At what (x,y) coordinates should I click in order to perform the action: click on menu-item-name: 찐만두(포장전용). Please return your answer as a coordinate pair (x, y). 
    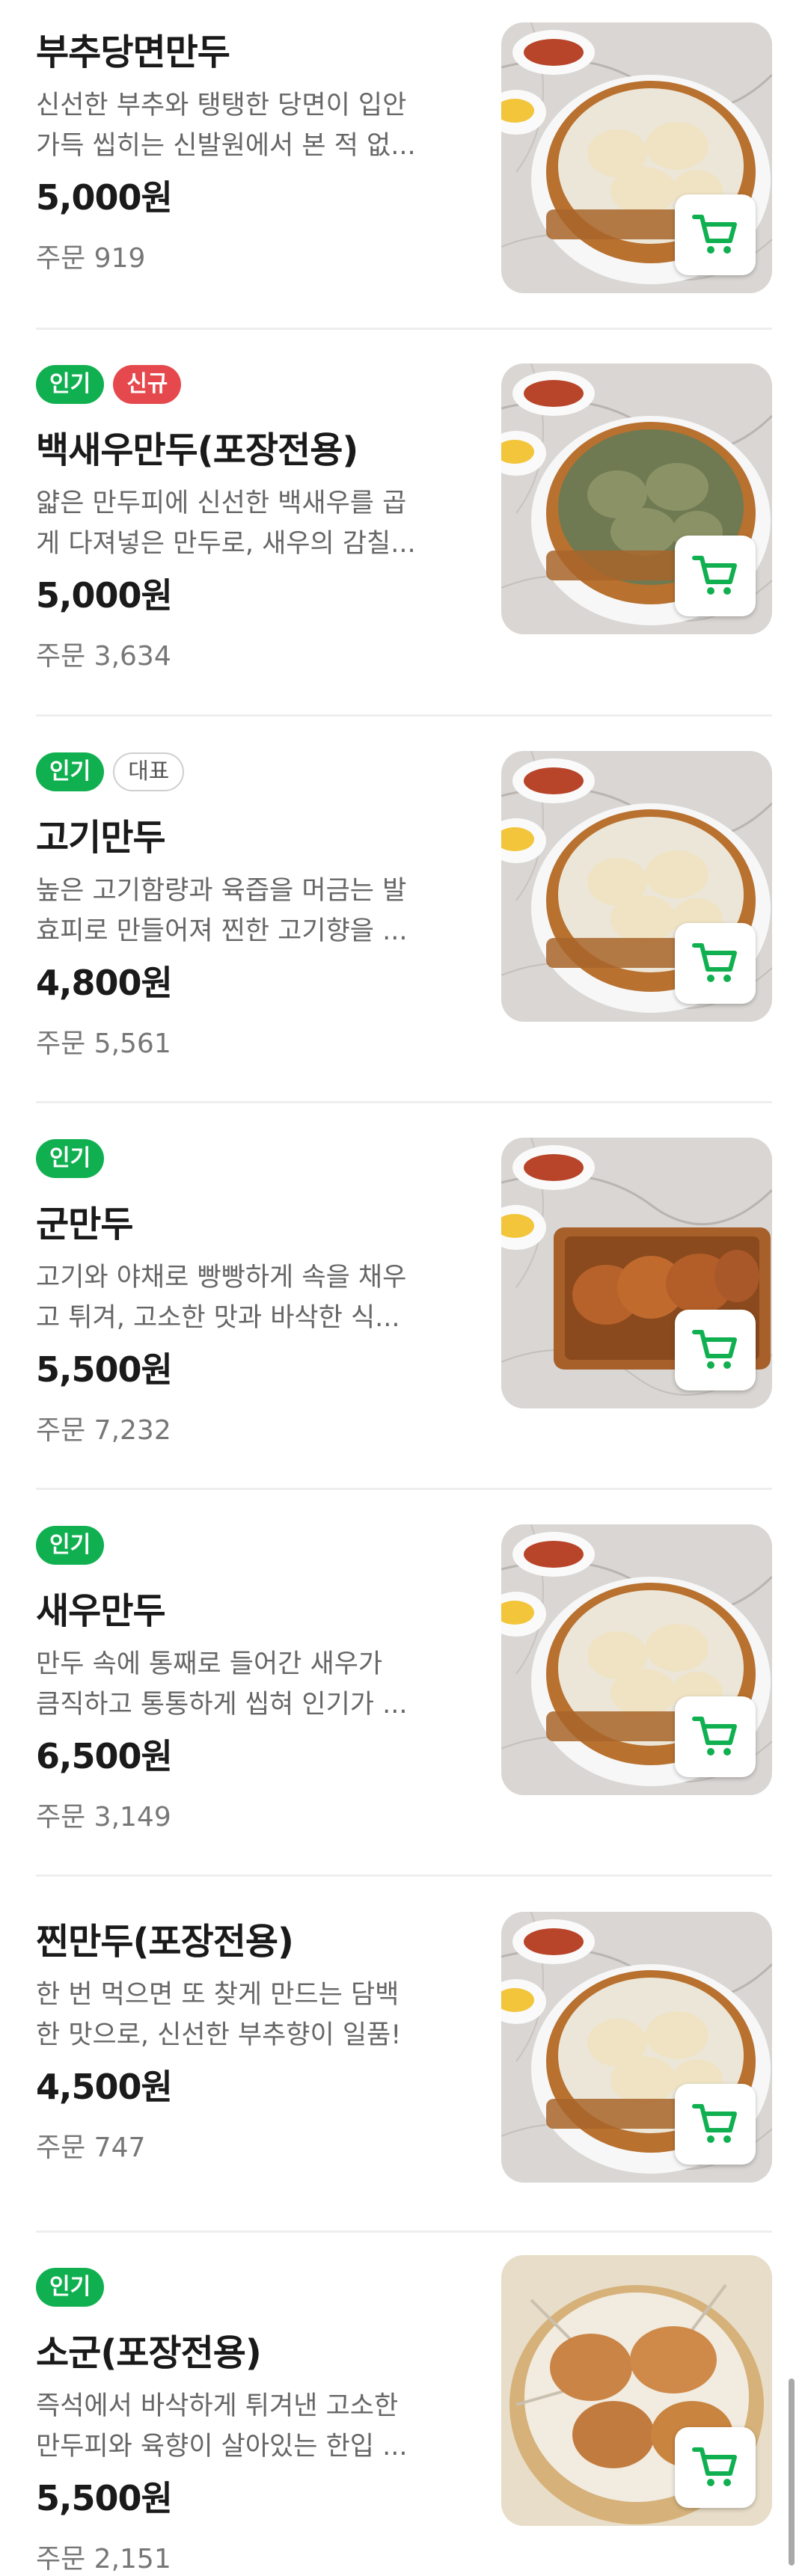
    Looking at the image, I should click on (165, 1942).